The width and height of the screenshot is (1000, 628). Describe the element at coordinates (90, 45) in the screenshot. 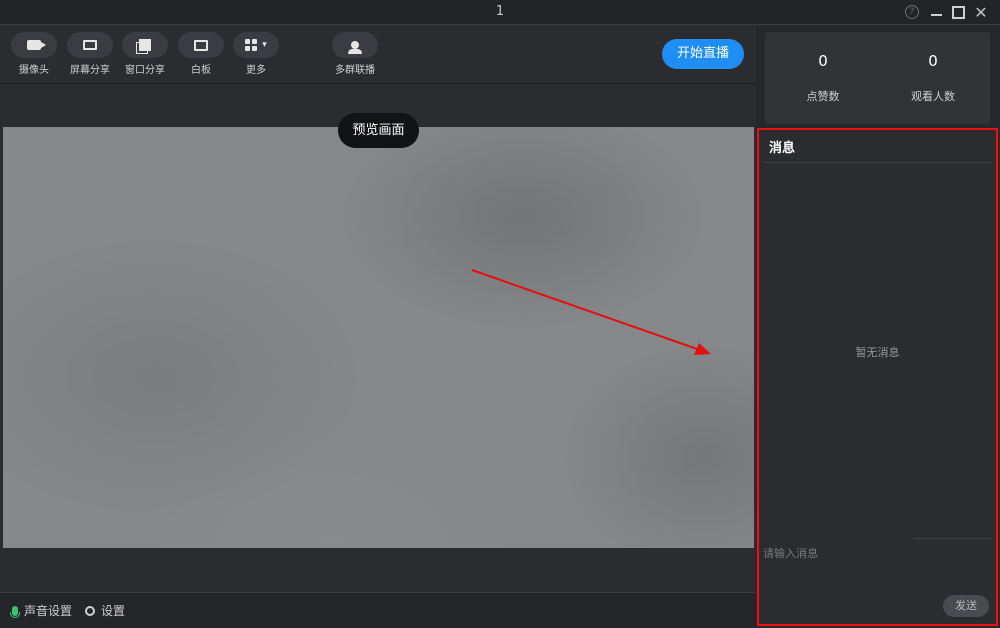

I see `screen-share-icon` at that location.